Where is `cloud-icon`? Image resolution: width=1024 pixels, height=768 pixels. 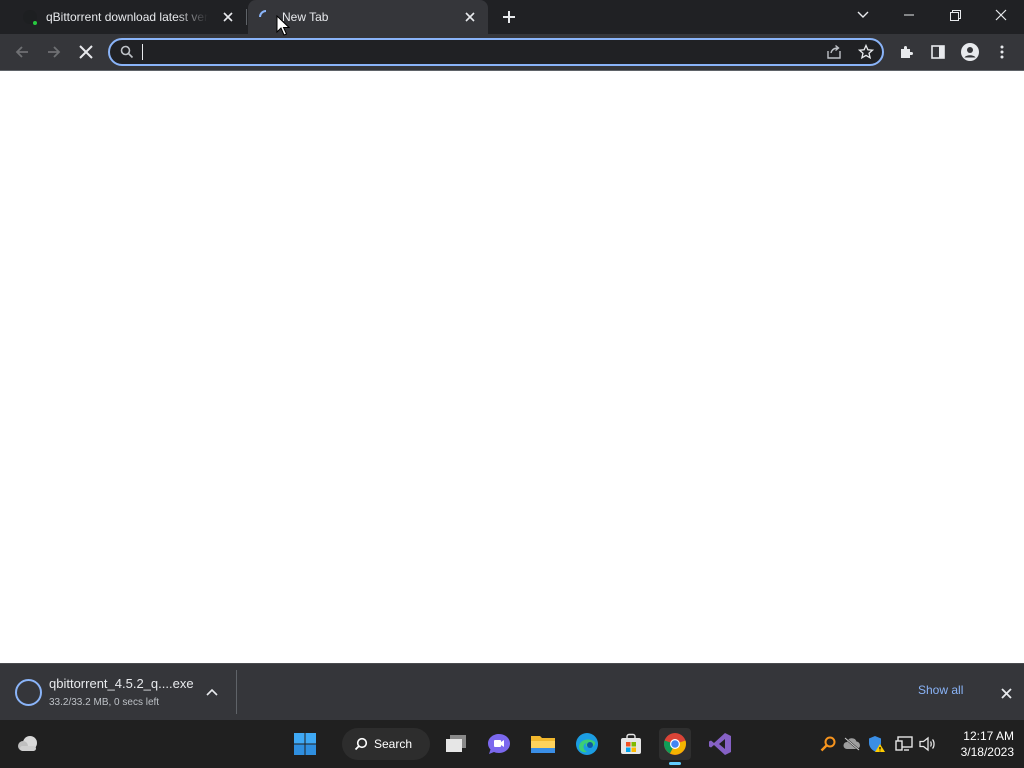 cloud-icon is located at coordinates (27, 743).